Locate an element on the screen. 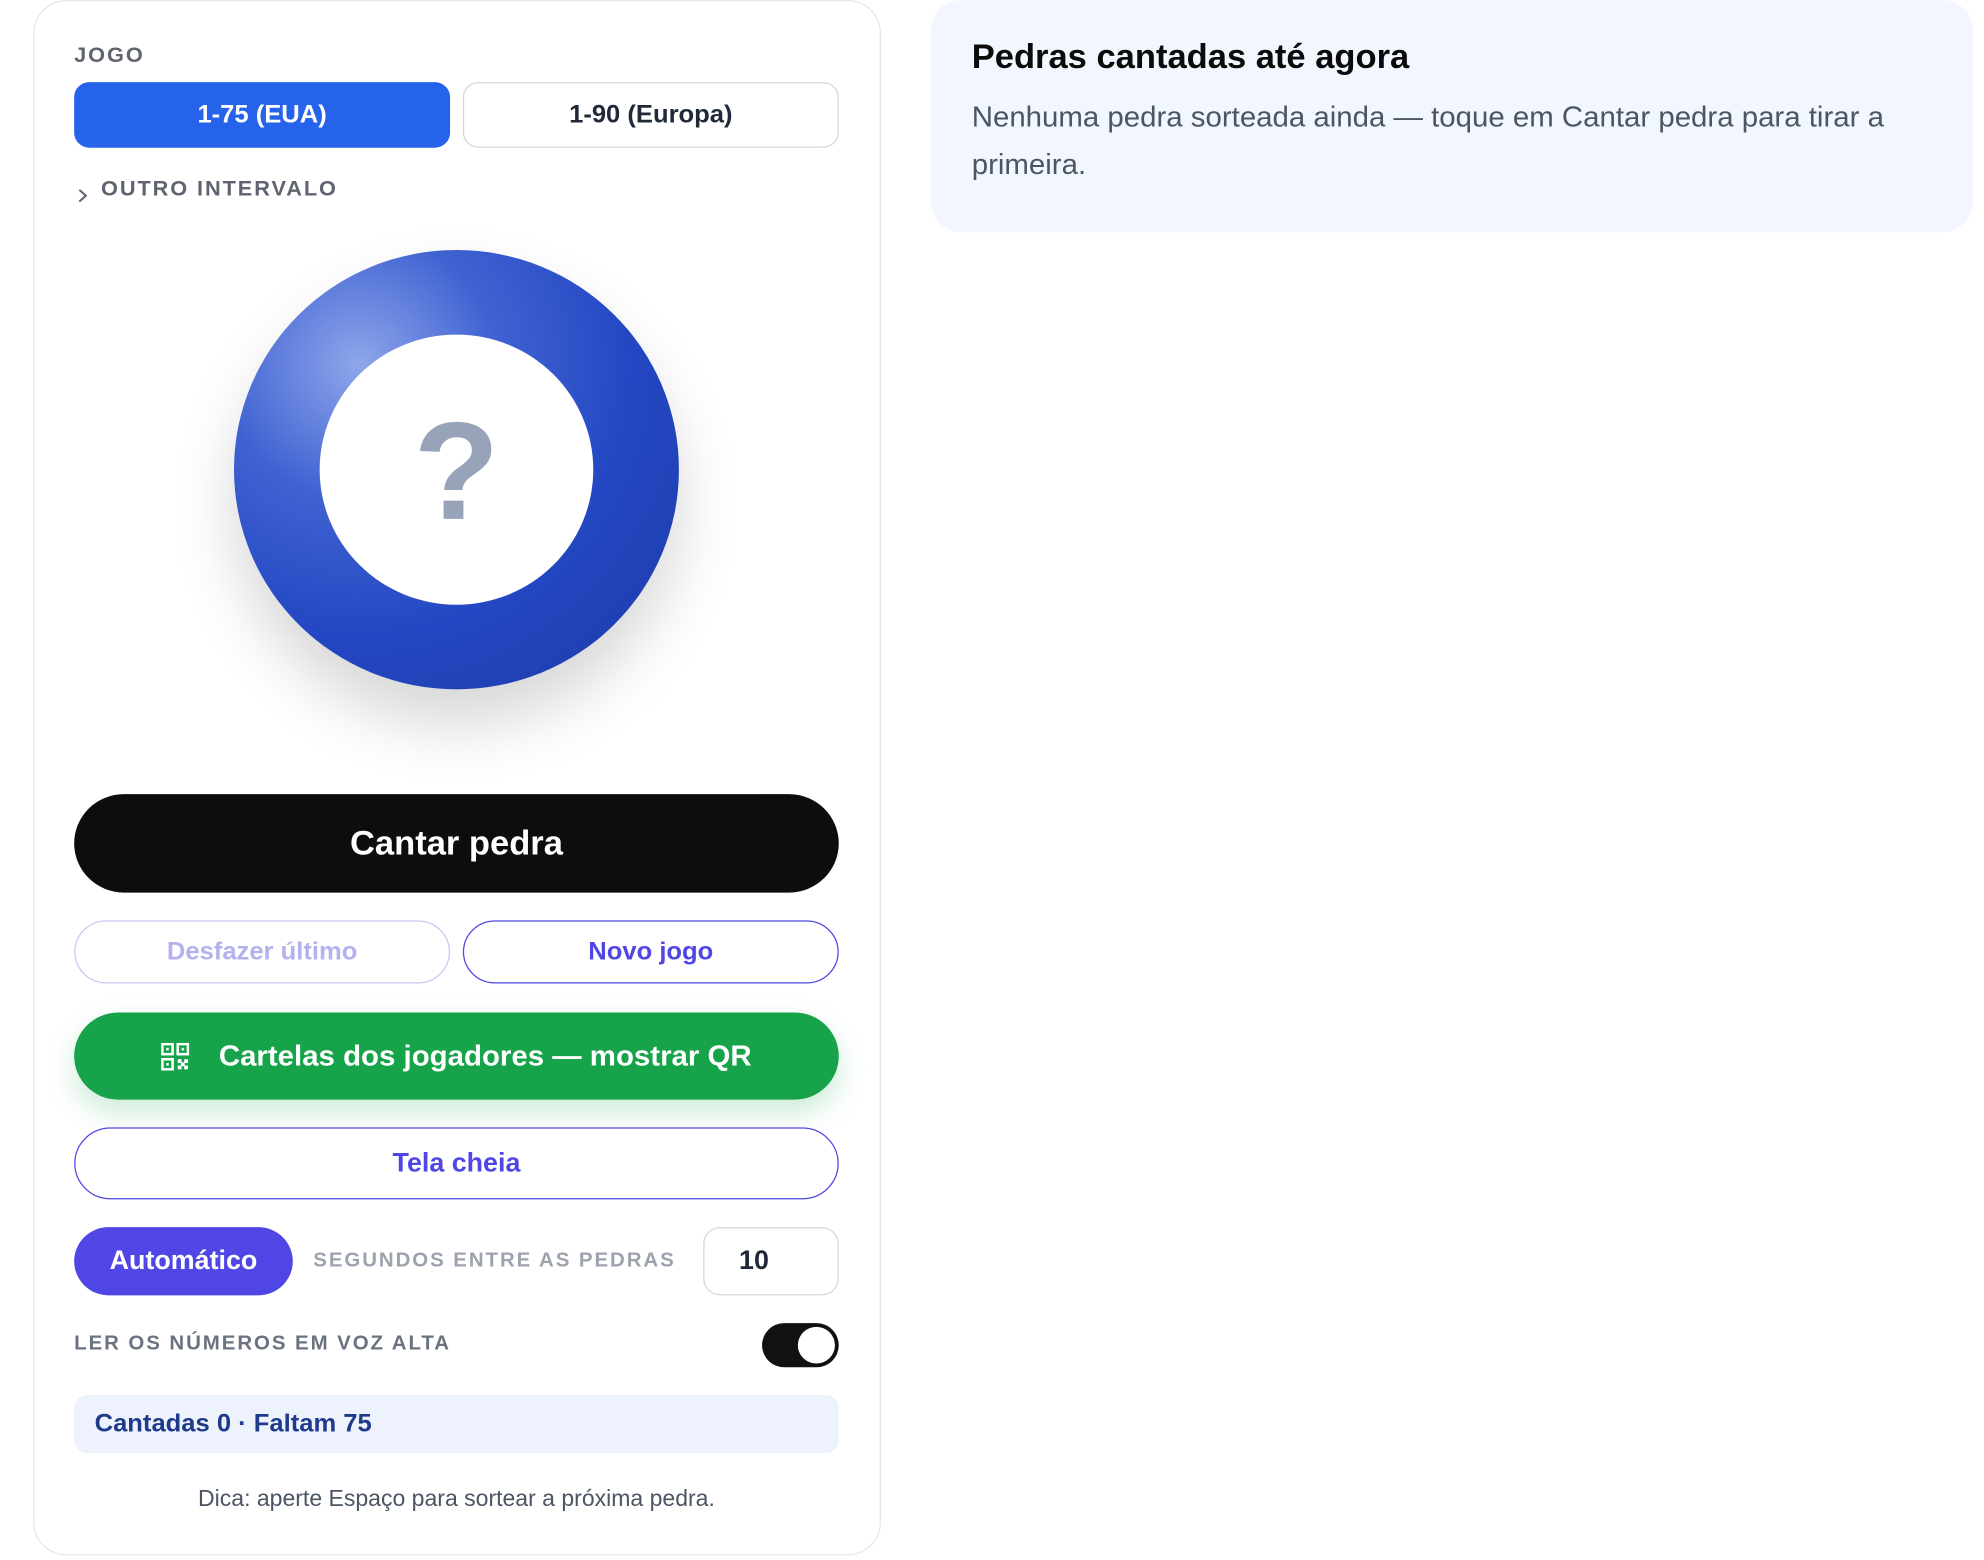 The width and height of the screenshot is (1984, 1560). chevron-right-icon is located at coordinates (83, 193).